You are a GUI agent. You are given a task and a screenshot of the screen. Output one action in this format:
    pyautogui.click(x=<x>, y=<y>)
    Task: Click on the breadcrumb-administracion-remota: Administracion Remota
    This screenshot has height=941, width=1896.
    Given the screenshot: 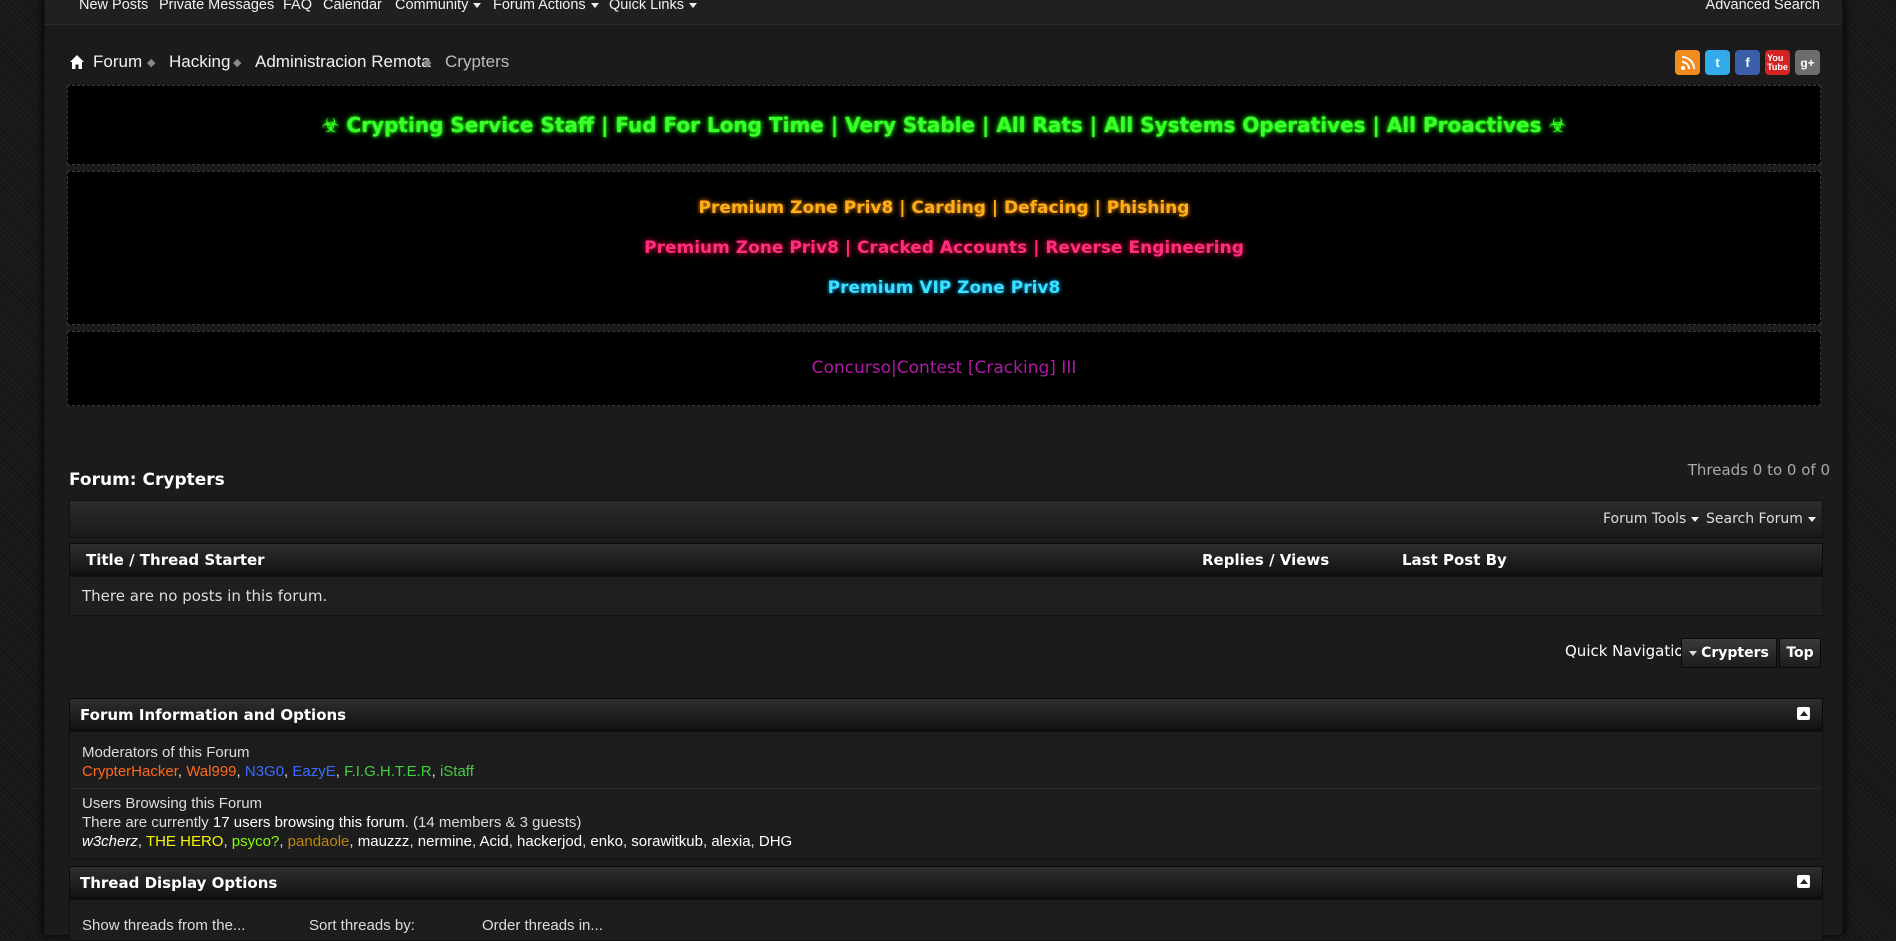 What is the action you would take?
    pyautogui.click(x=343, y=62)
    